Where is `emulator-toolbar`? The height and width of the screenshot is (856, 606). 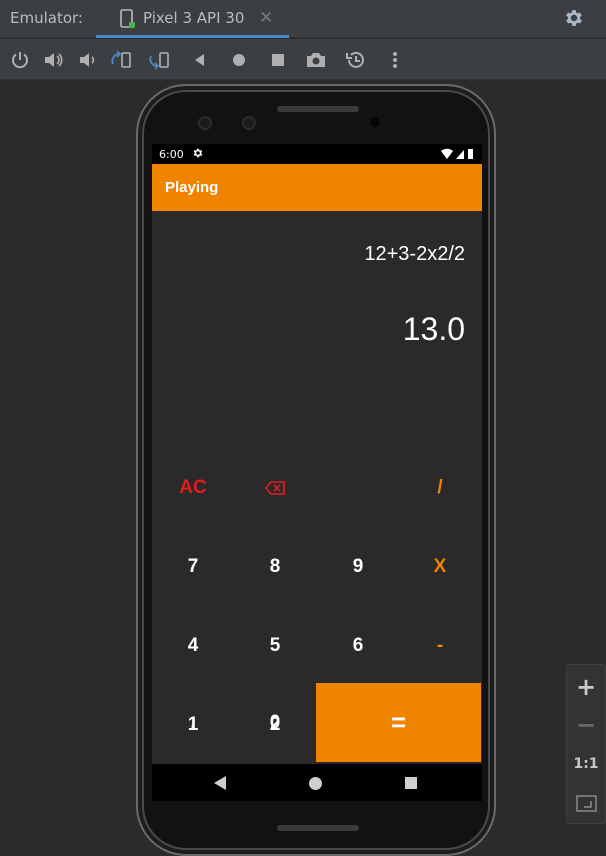 emulator-toolbar is located at coordinates (303, 59).